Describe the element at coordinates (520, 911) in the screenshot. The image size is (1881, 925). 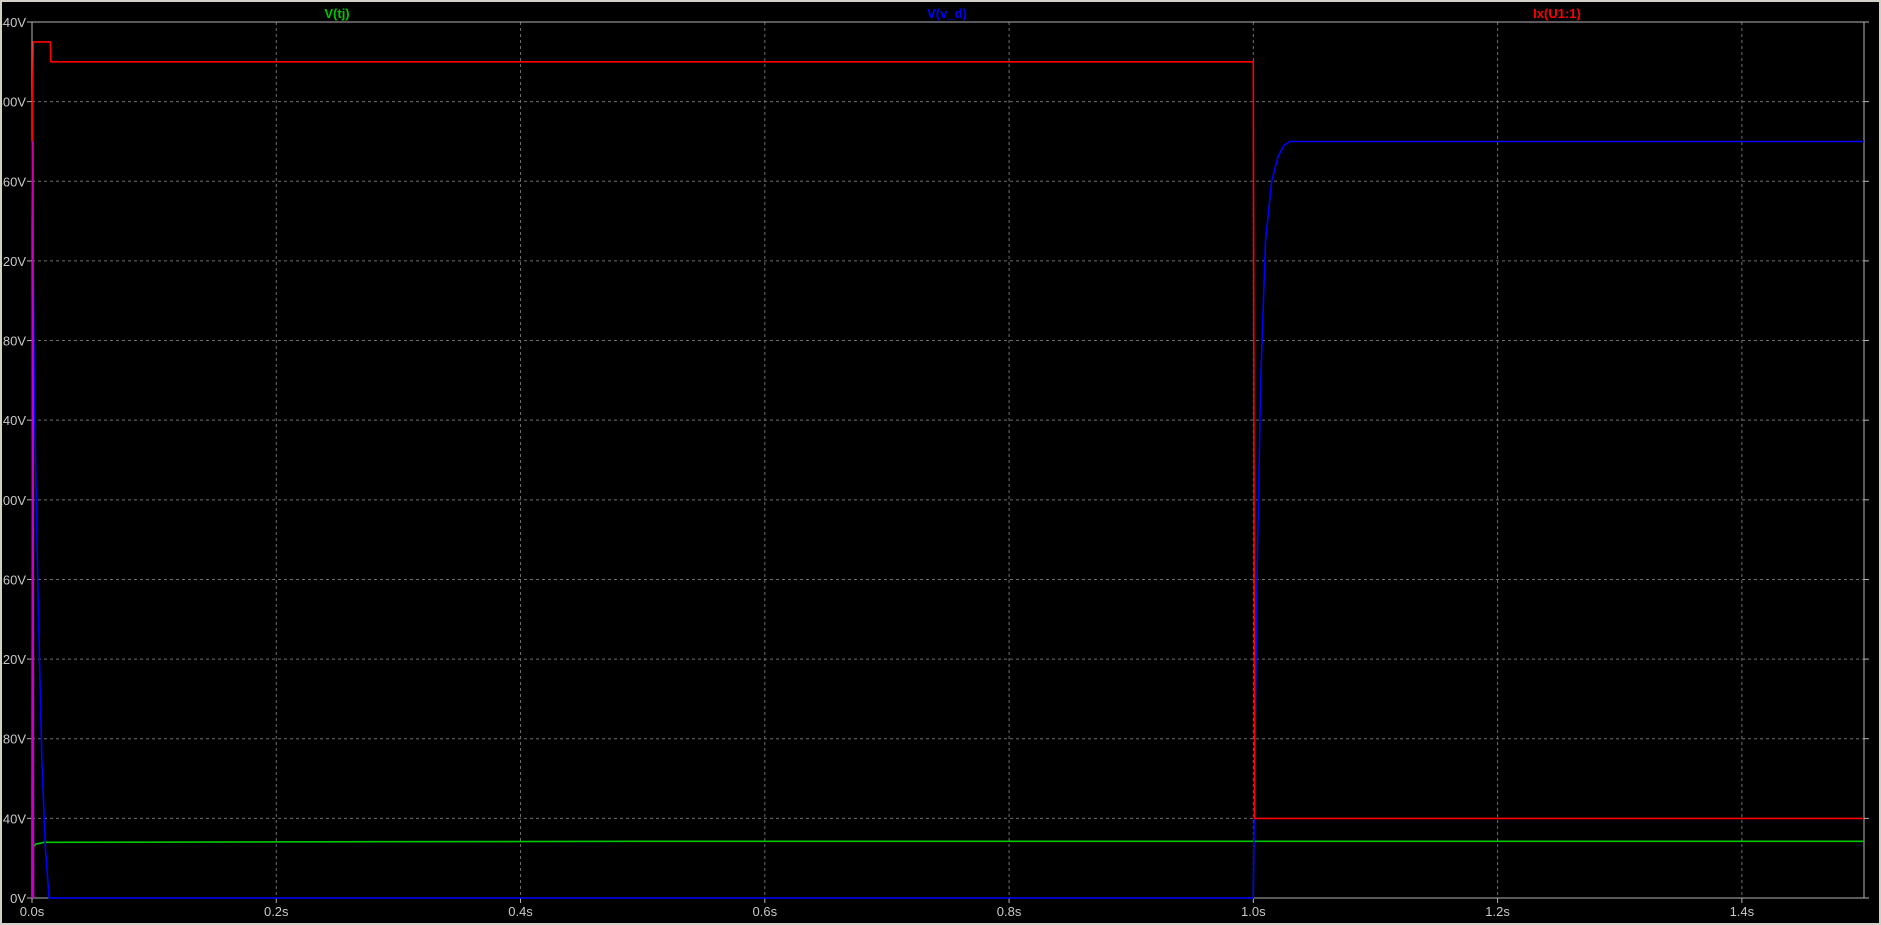
I see `x-tick-label: 0.4s` at that location.